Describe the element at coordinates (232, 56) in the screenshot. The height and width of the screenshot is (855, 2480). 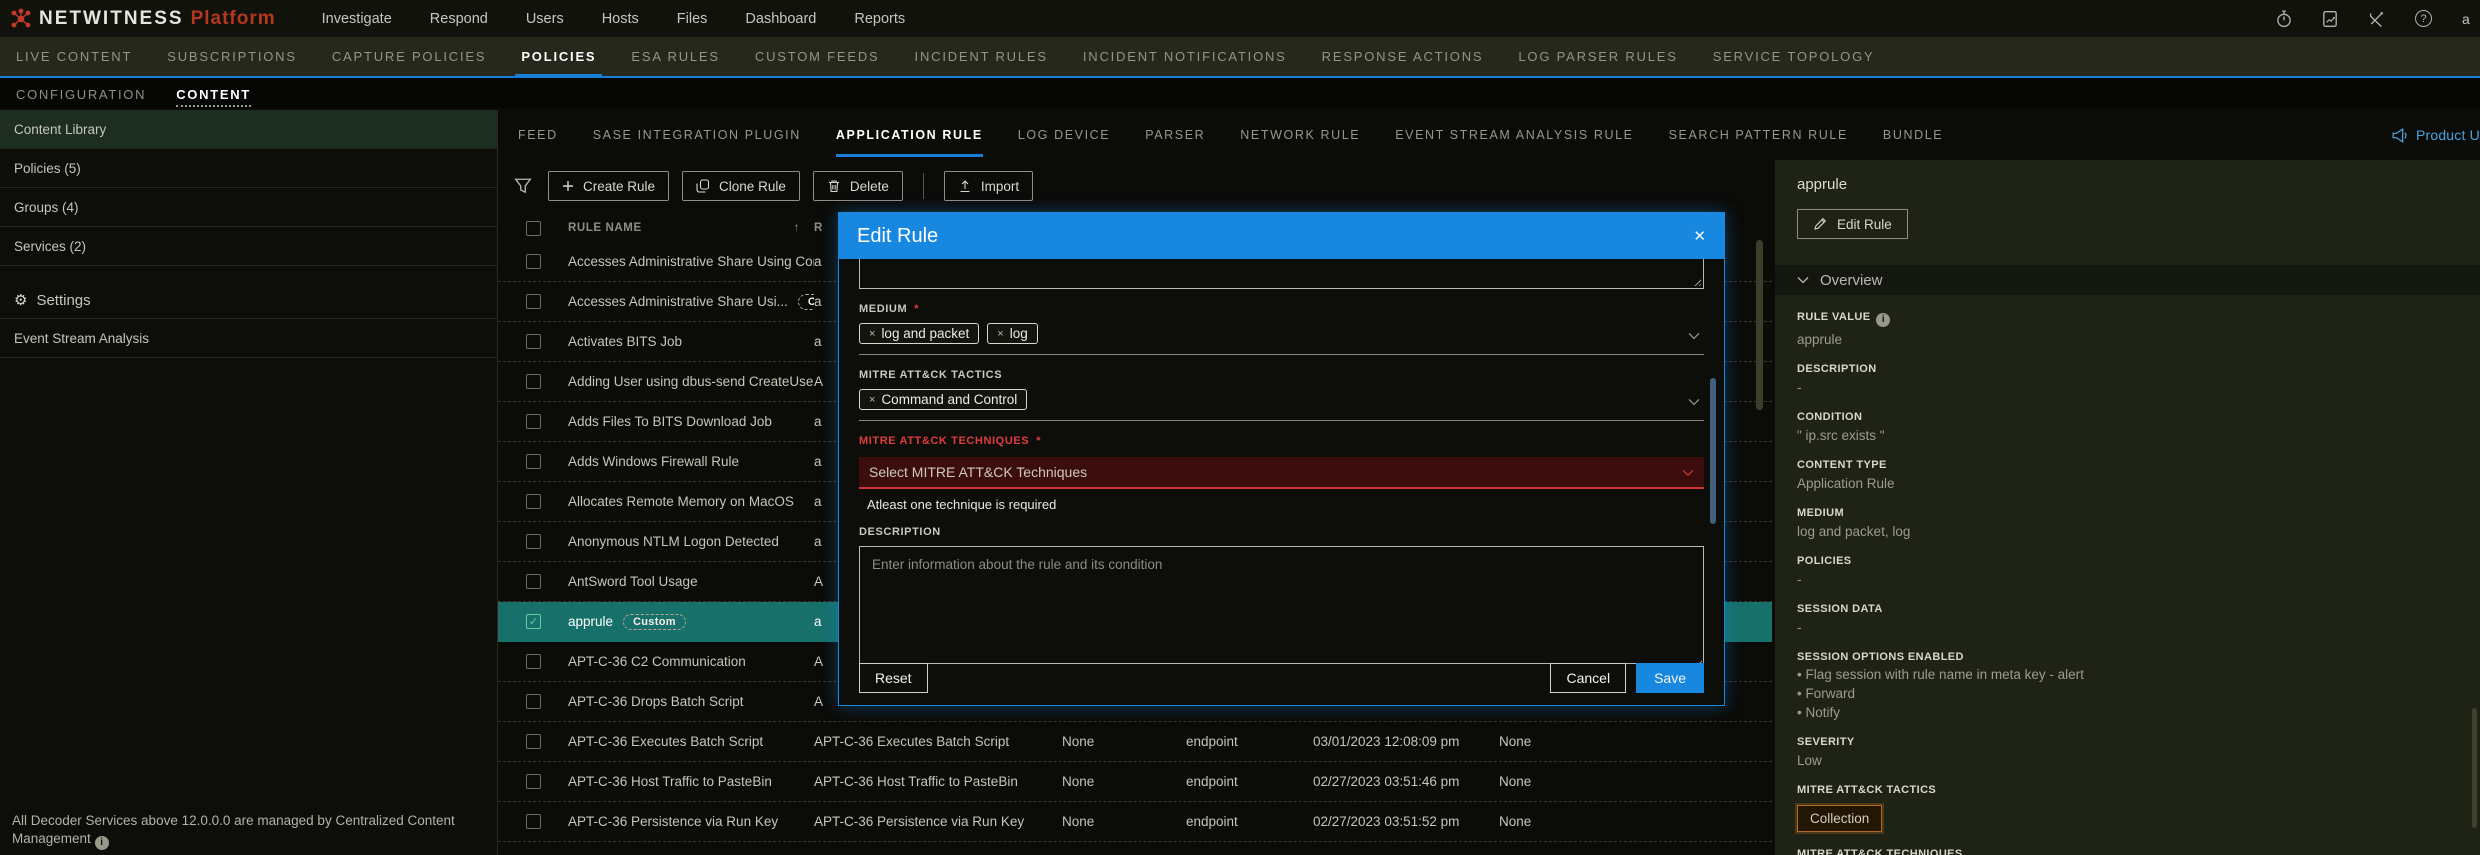
I see `subnav-subscriptions: SUBSCRIPTIONS` at that location.